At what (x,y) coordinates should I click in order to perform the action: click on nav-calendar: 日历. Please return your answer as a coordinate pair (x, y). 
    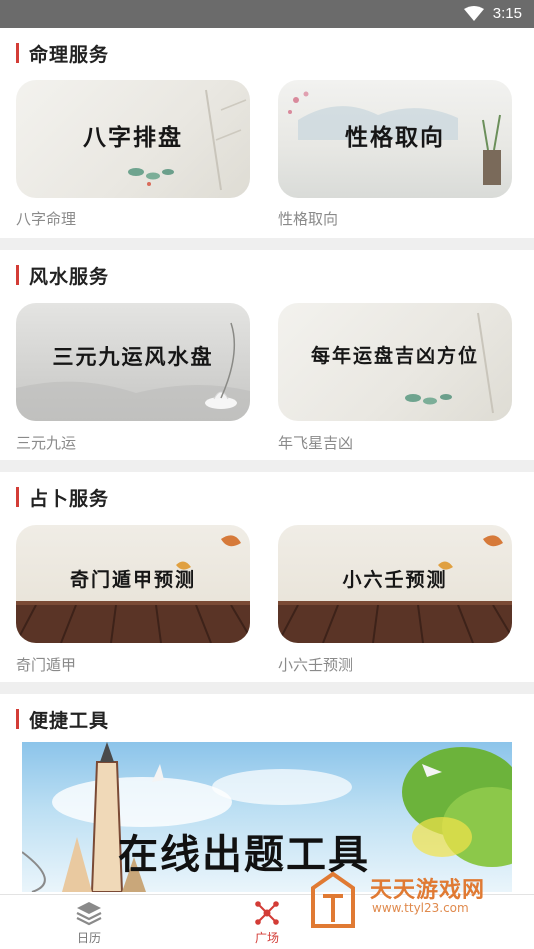
    Looking at the image, I should click on (89, 922).